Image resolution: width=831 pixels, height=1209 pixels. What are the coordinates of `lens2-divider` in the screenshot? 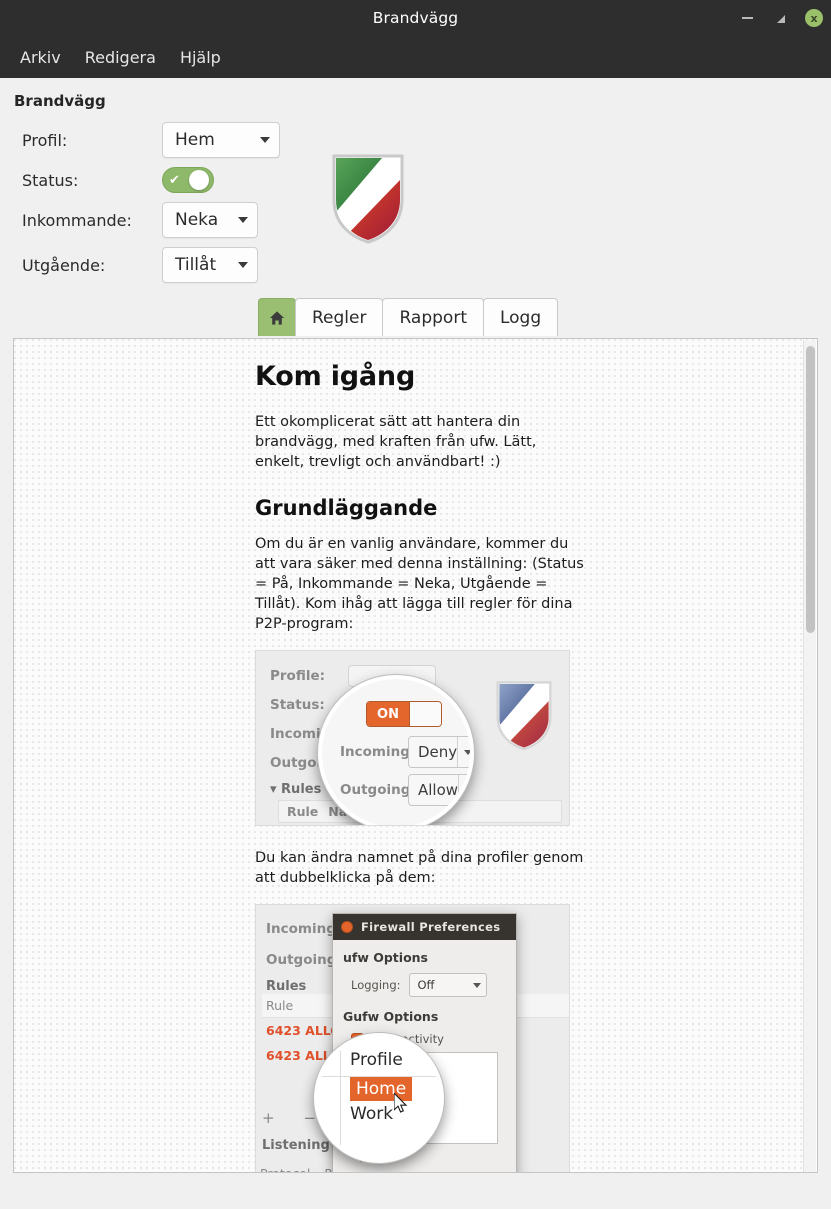 It's located at (340, 1098).